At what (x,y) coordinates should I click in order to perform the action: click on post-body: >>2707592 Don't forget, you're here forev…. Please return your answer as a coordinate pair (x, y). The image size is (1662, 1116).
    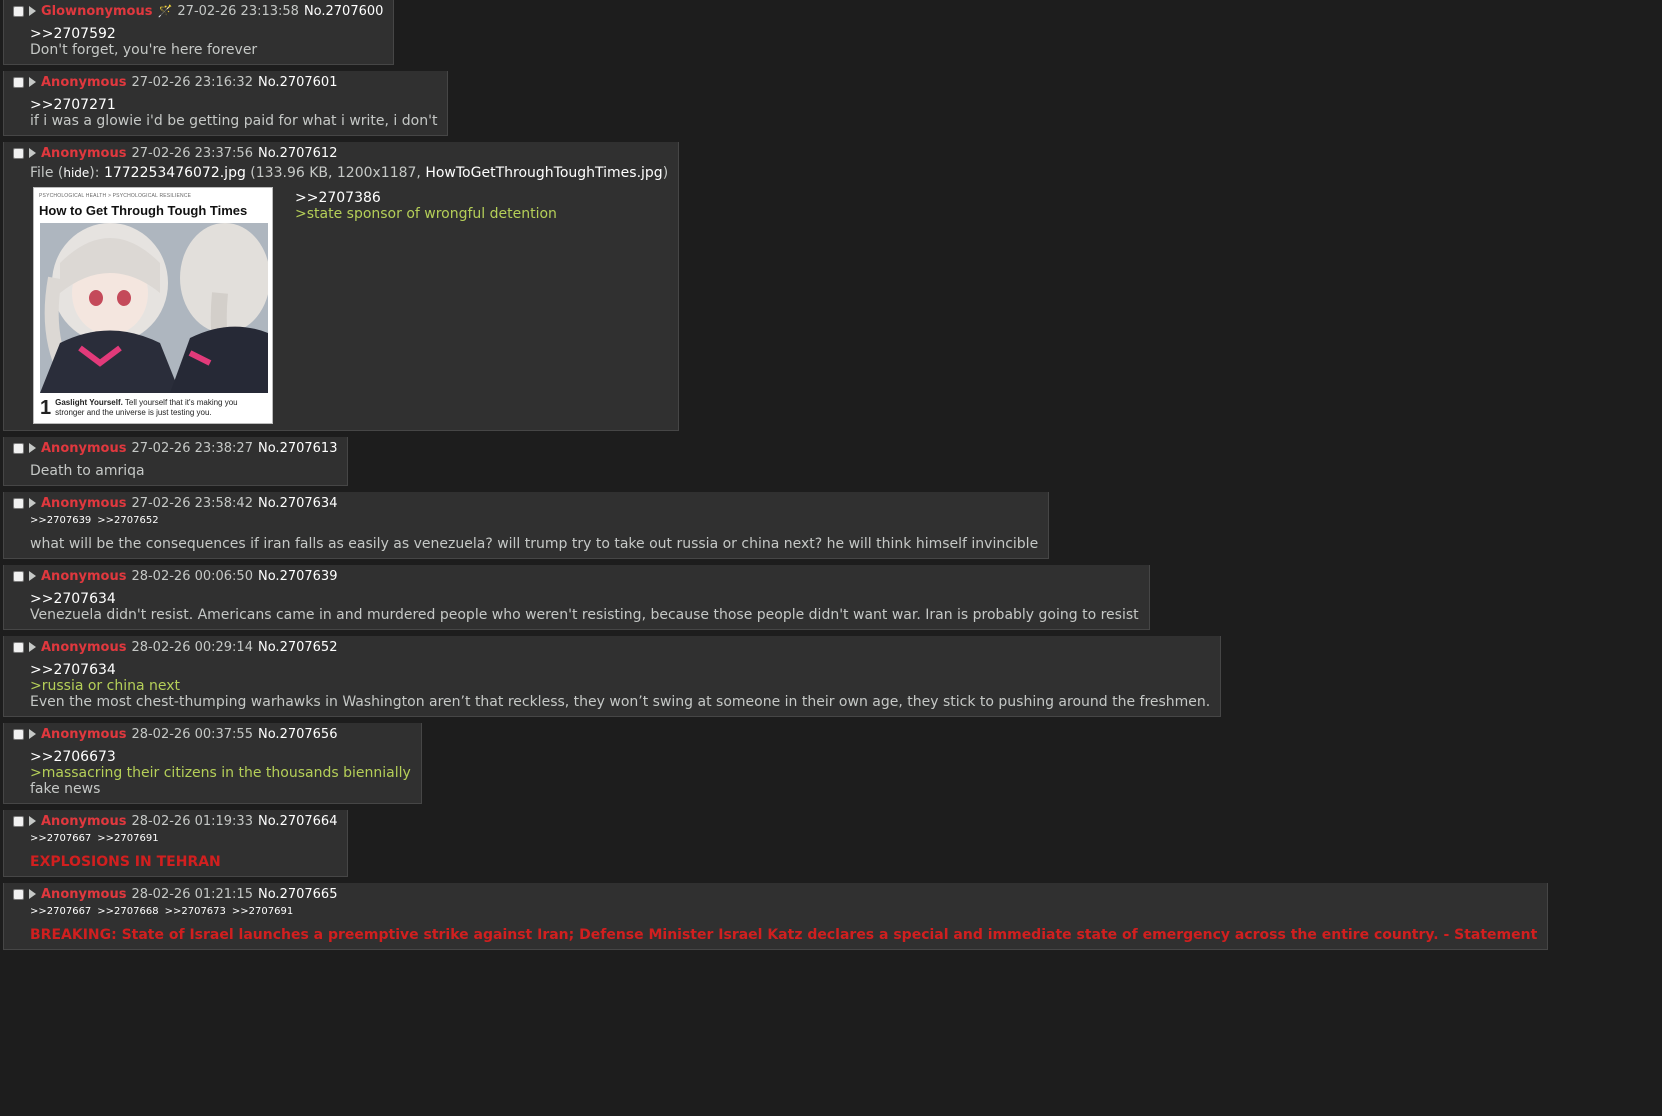
    Looking at the image, I should click on (206, 42).